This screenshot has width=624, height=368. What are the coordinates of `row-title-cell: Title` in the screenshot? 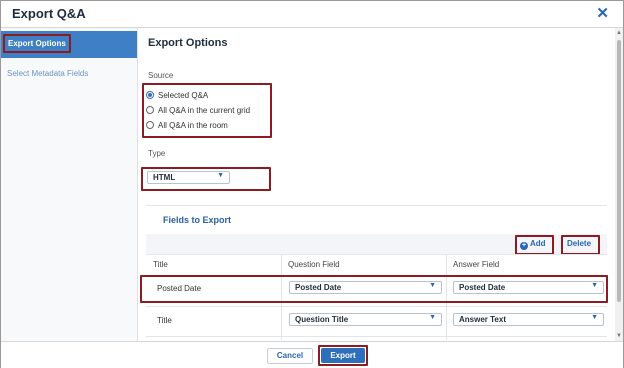 It's located at (164, 320).